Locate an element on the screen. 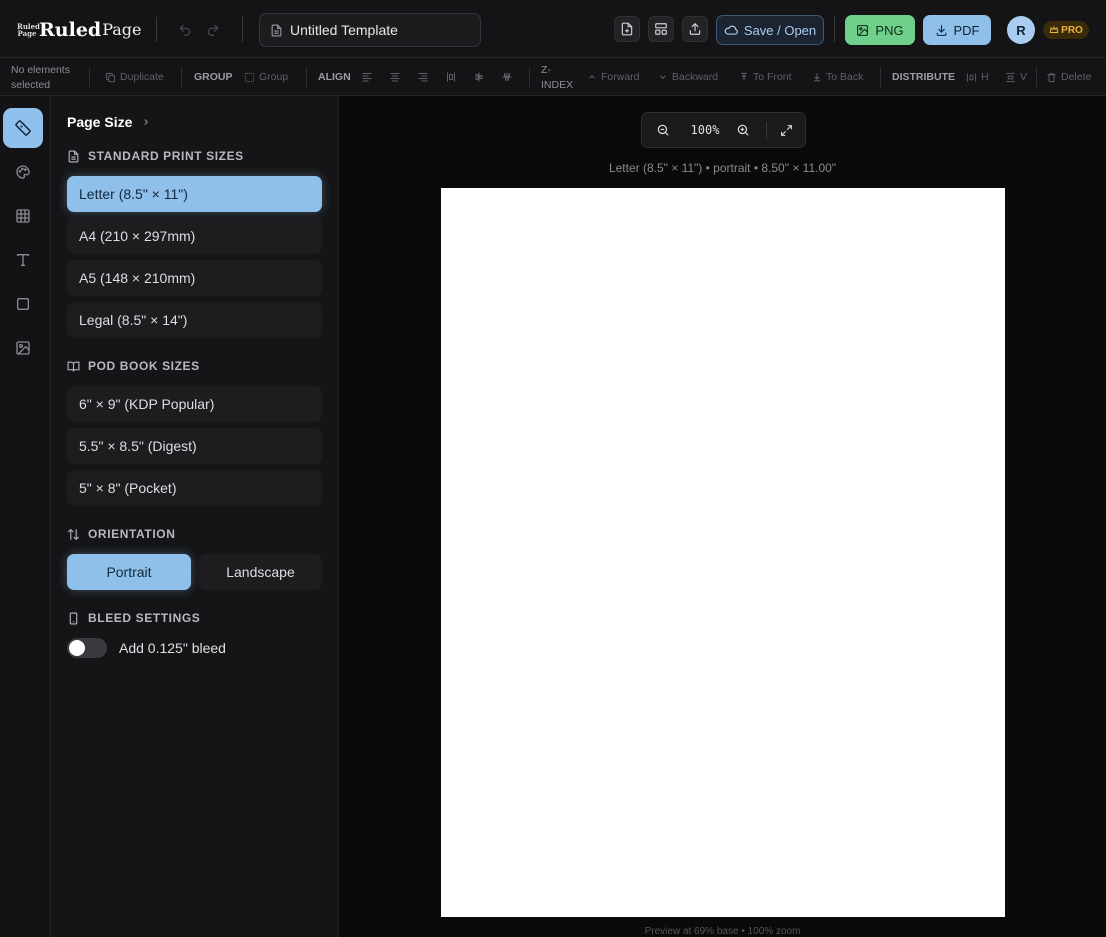  copy-icon is located at coordinates (110, 77).